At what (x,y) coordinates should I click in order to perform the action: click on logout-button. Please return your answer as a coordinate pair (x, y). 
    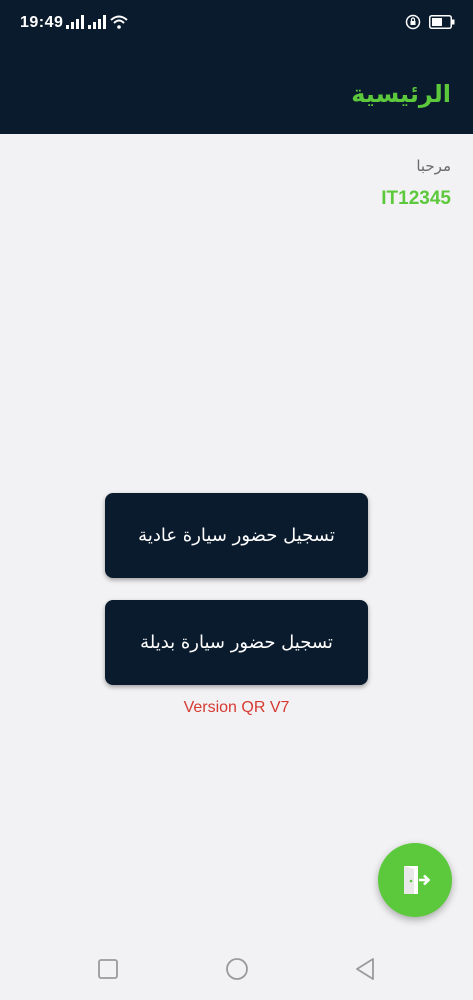
    Looking at the image, I should click on (415, 880).